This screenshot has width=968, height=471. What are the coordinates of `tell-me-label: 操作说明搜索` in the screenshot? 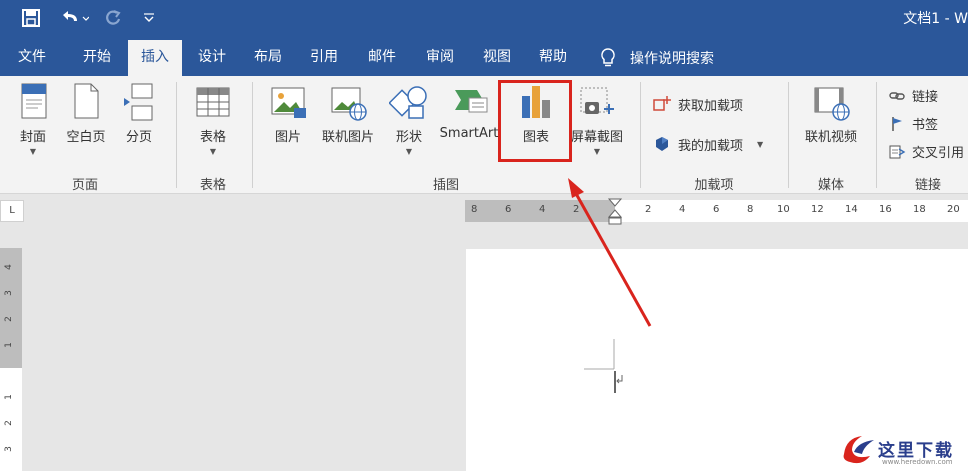 It's located at (672, 59).